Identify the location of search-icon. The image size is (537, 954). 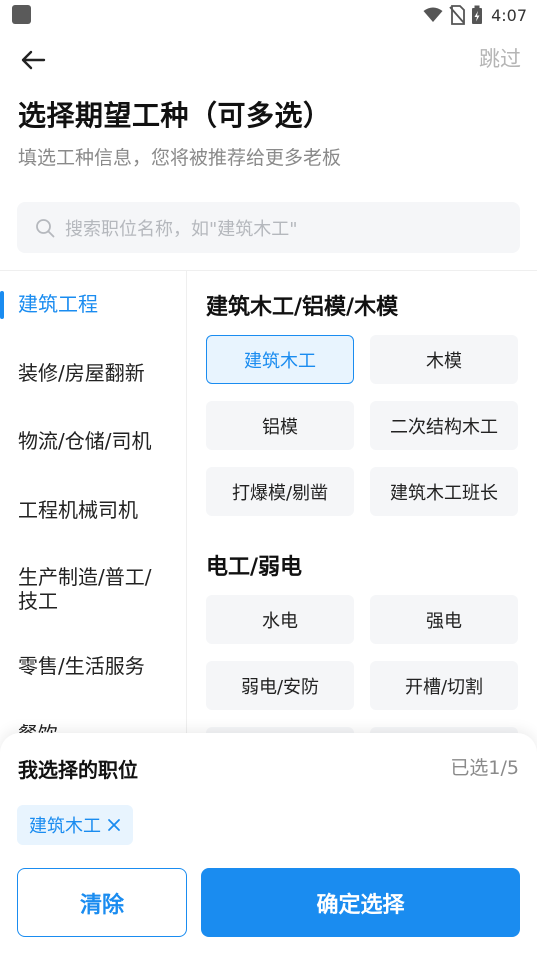
(45, 227).